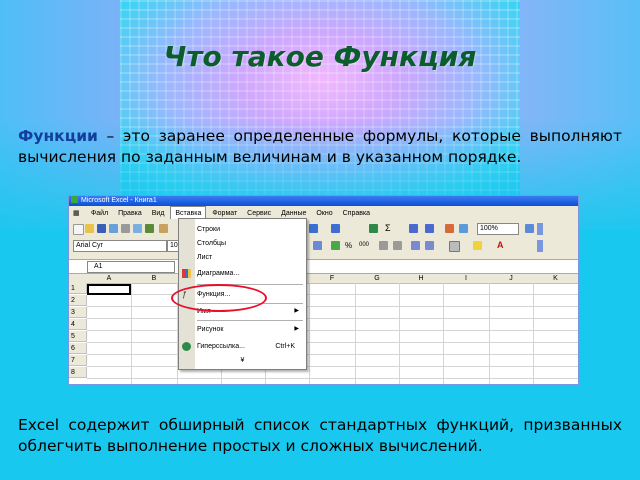  What do you see at coordinates (186, 273) in the screenshot?
I see `chart-icon` at bounding box center [186, 273].